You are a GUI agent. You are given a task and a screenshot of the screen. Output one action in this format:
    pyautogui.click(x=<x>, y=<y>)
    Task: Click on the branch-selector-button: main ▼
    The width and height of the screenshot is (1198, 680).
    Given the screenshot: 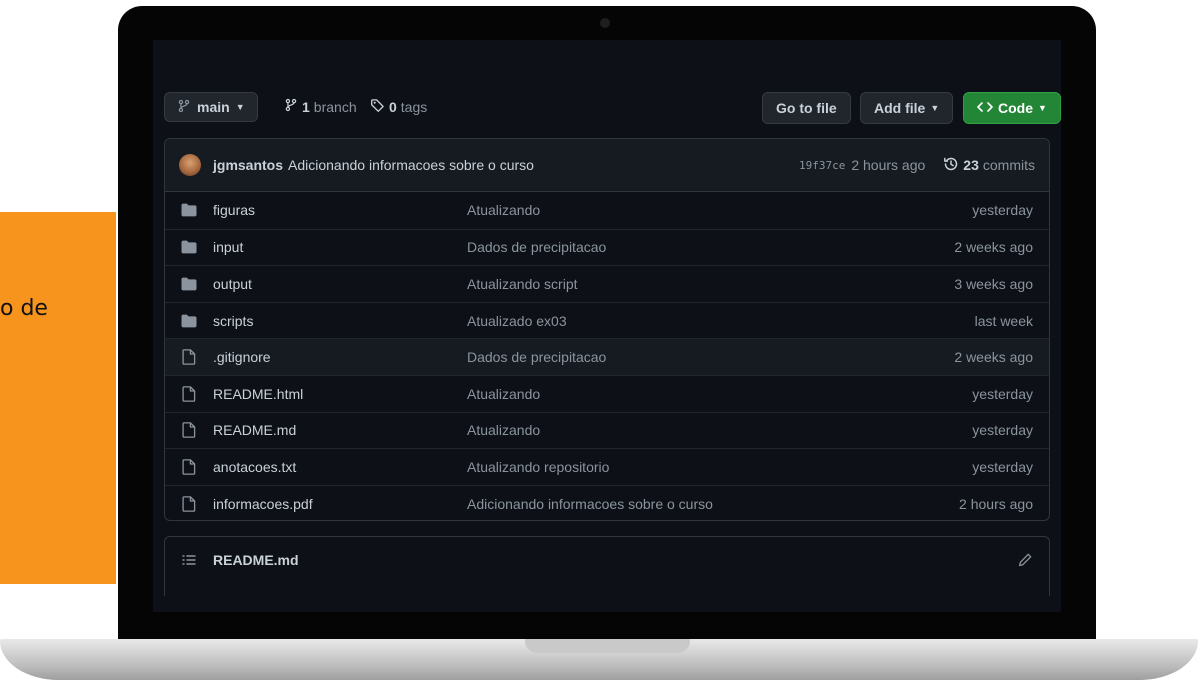 What is the action you would take?
    pyautogui.click(x=211, y=107)
    